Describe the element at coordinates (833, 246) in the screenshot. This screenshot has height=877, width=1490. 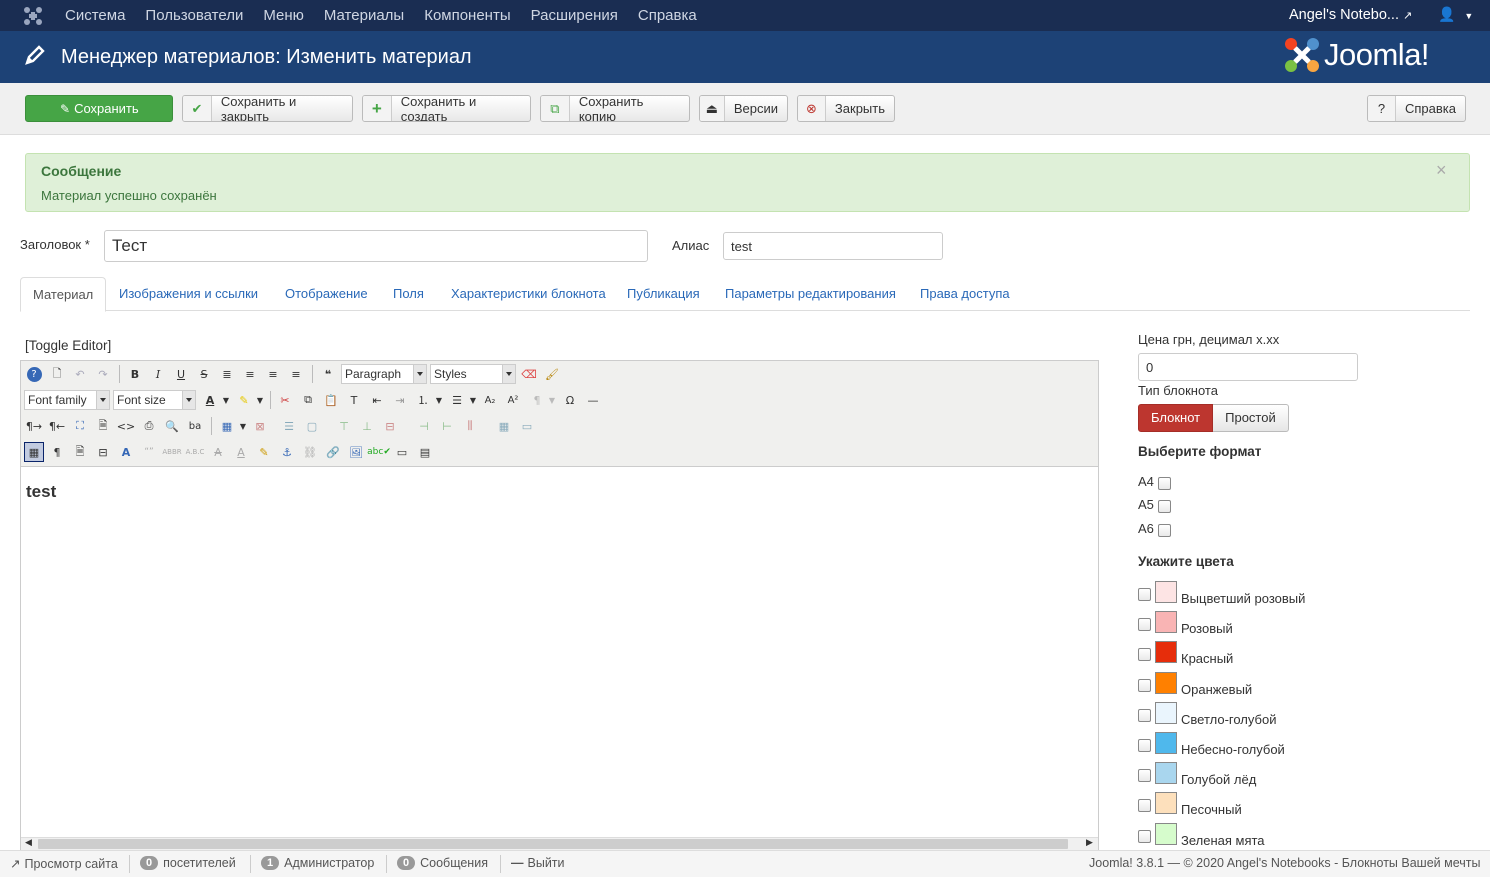
I see `alias-input: test` at that location.